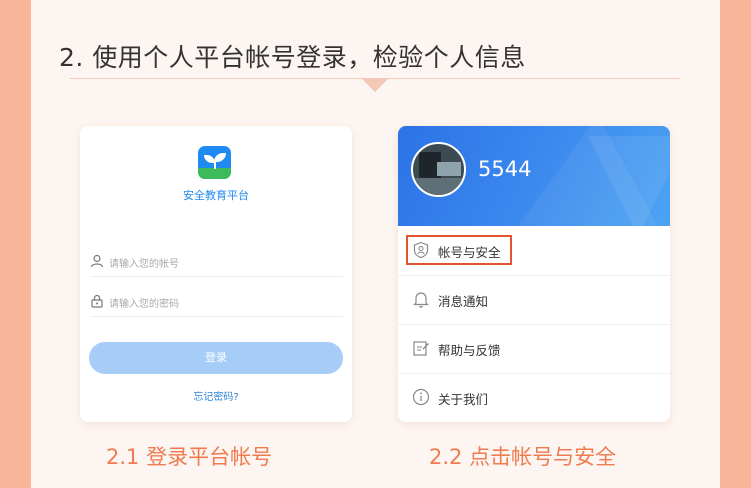 The height and width of the screenshot is (488, 751). I want to click on username-placeholder: 请输入您的帐号, so click(144, 264).